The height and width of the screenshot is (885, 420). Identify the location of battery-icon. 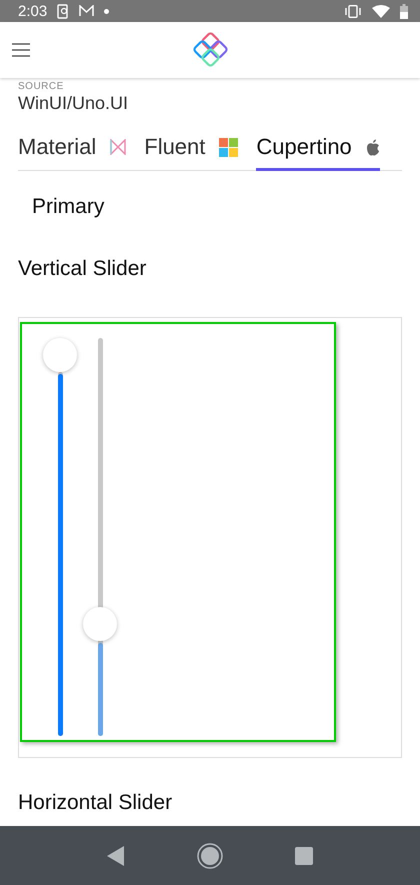
(404, 11).